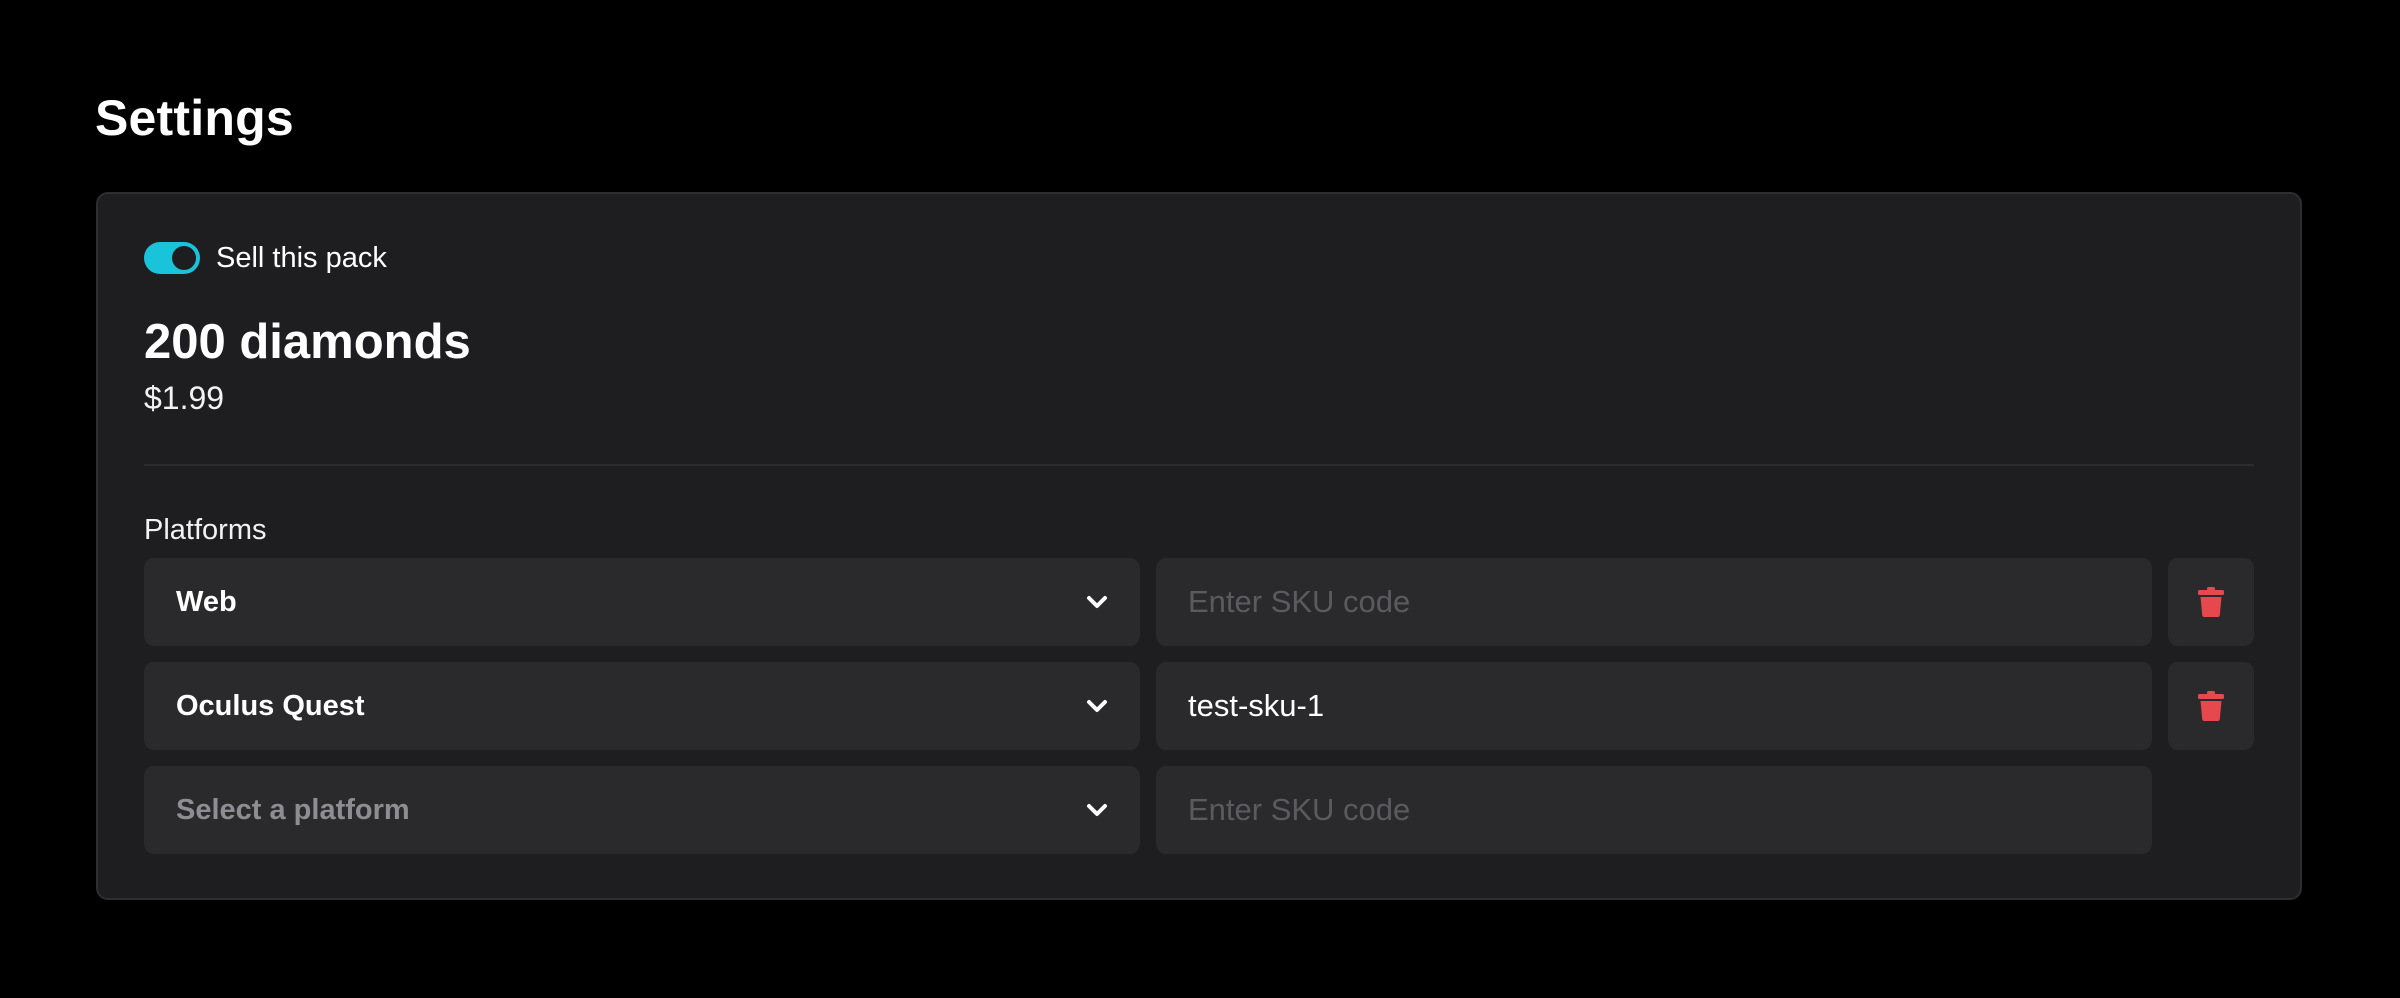  I want to click on sell-pack-toggle-label: Sell this pack, so click(301, 258).